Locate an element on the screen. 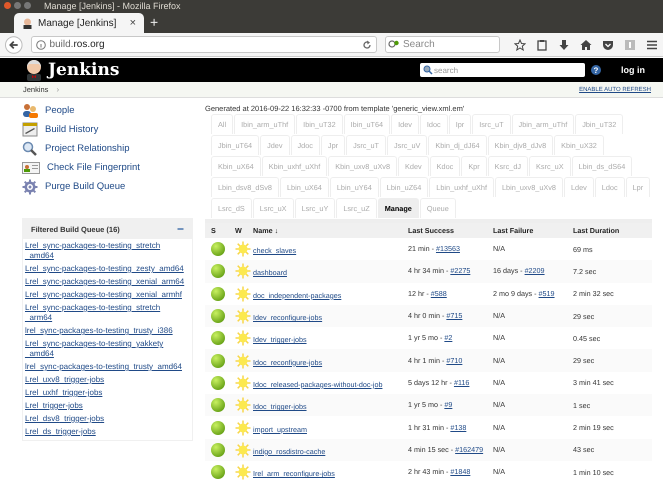 The height and width of the screenshot is (484, 663). browser-search-field: Search is located at coordinates (442, 44).